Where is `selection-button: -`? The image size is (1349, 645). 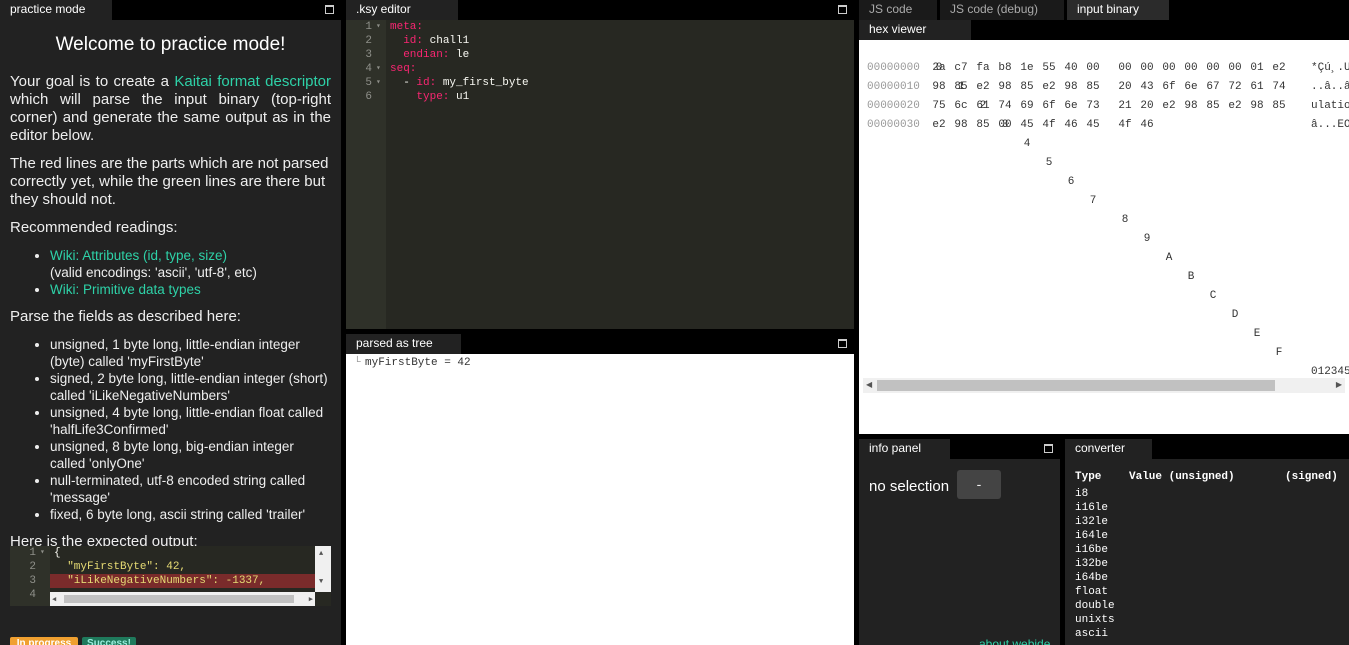 selection-button: - is located at coordinates (979, 484).